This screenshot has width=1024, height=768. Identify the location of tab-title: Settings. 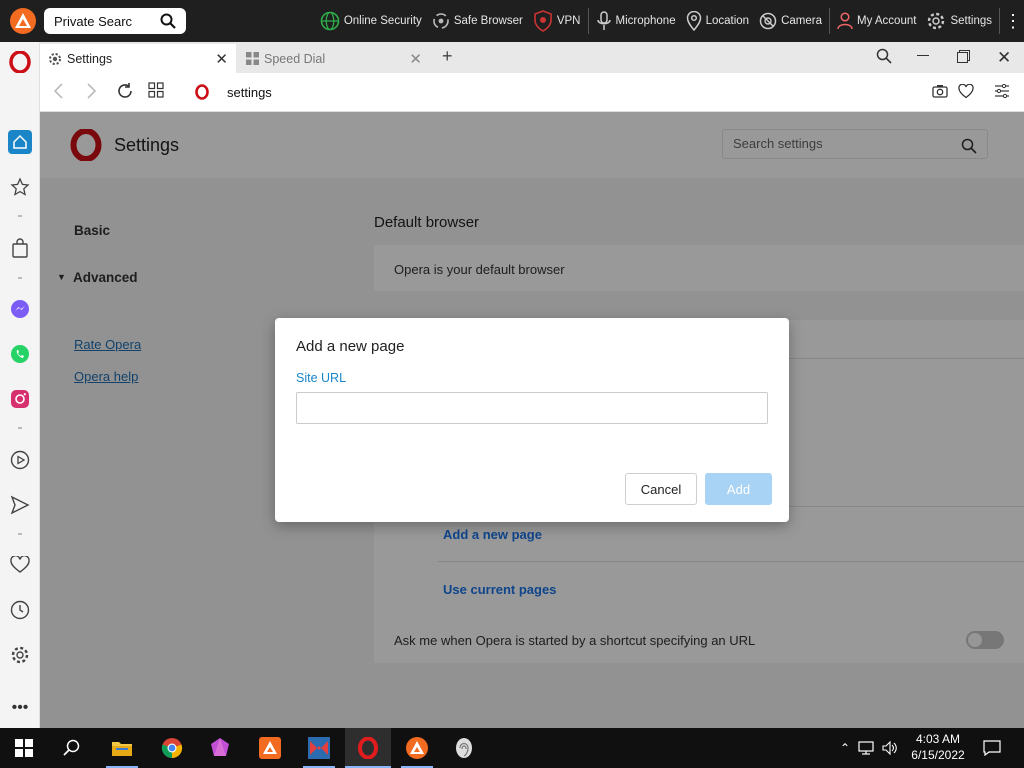
(90, 58).